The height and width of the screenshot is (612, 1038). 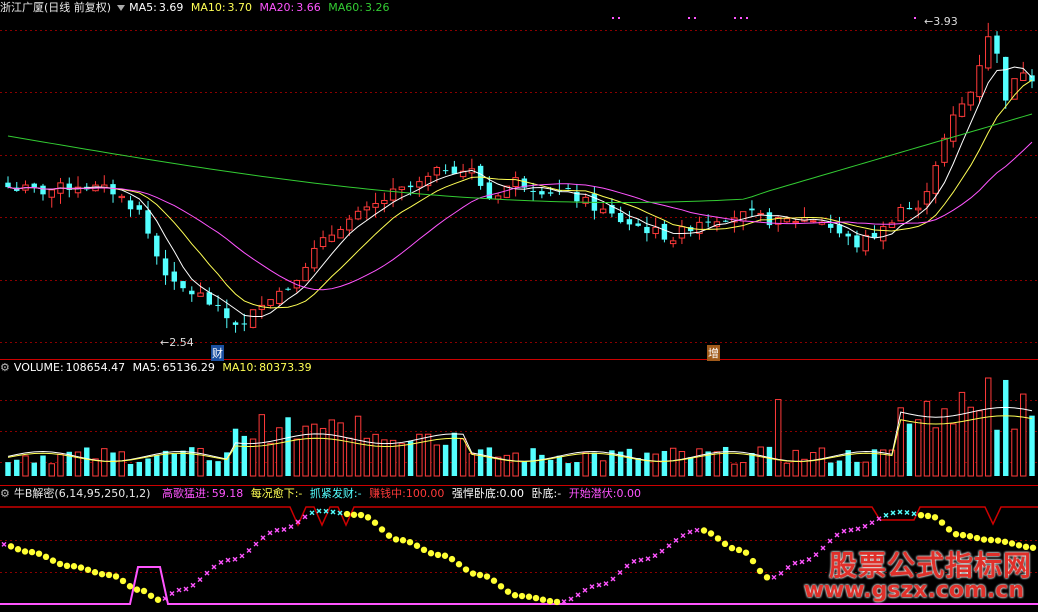 What do you see at coordinates (34, 493) in the screenshot?
I see `indicator-name: 牛B解密` at bounding box center [34, 493].